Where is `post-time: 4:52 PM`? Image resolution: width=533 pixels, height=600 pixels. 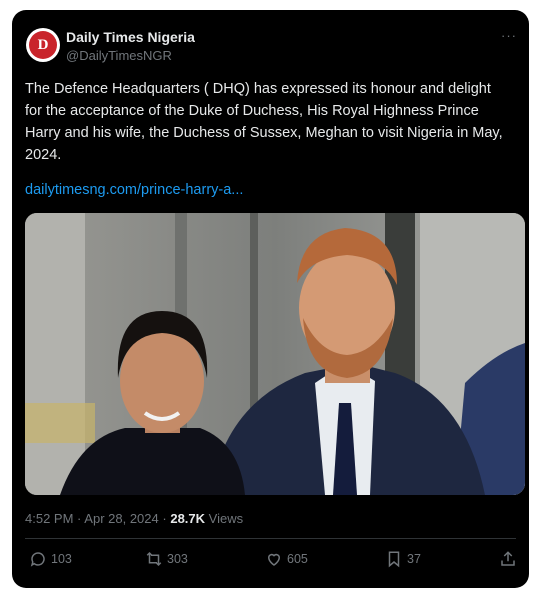
post-time: 4:52 PM is located at coordinates (49, 518).